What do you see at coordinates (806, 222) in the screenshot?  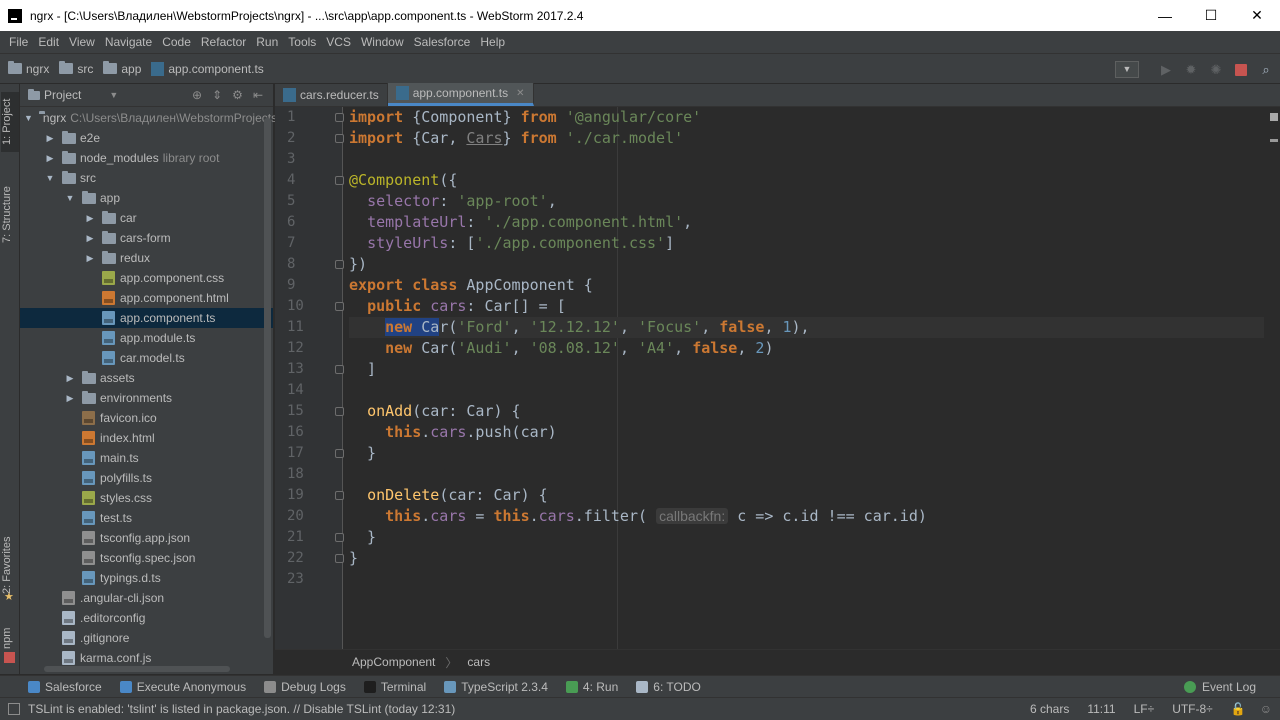 I see `code-line: templateUrl: './app.component.html',` at bounding box center [806, 222].